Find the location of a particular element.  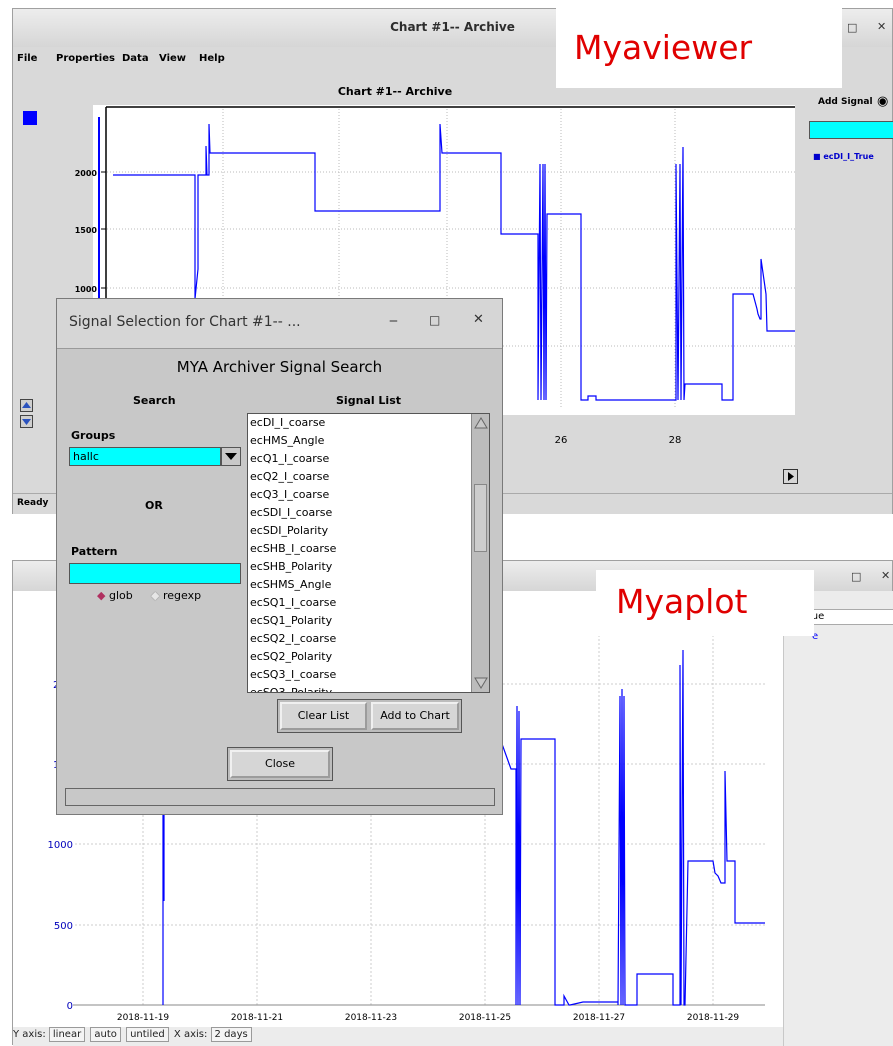

scroll-down-button is located at coordinates (26, 421).